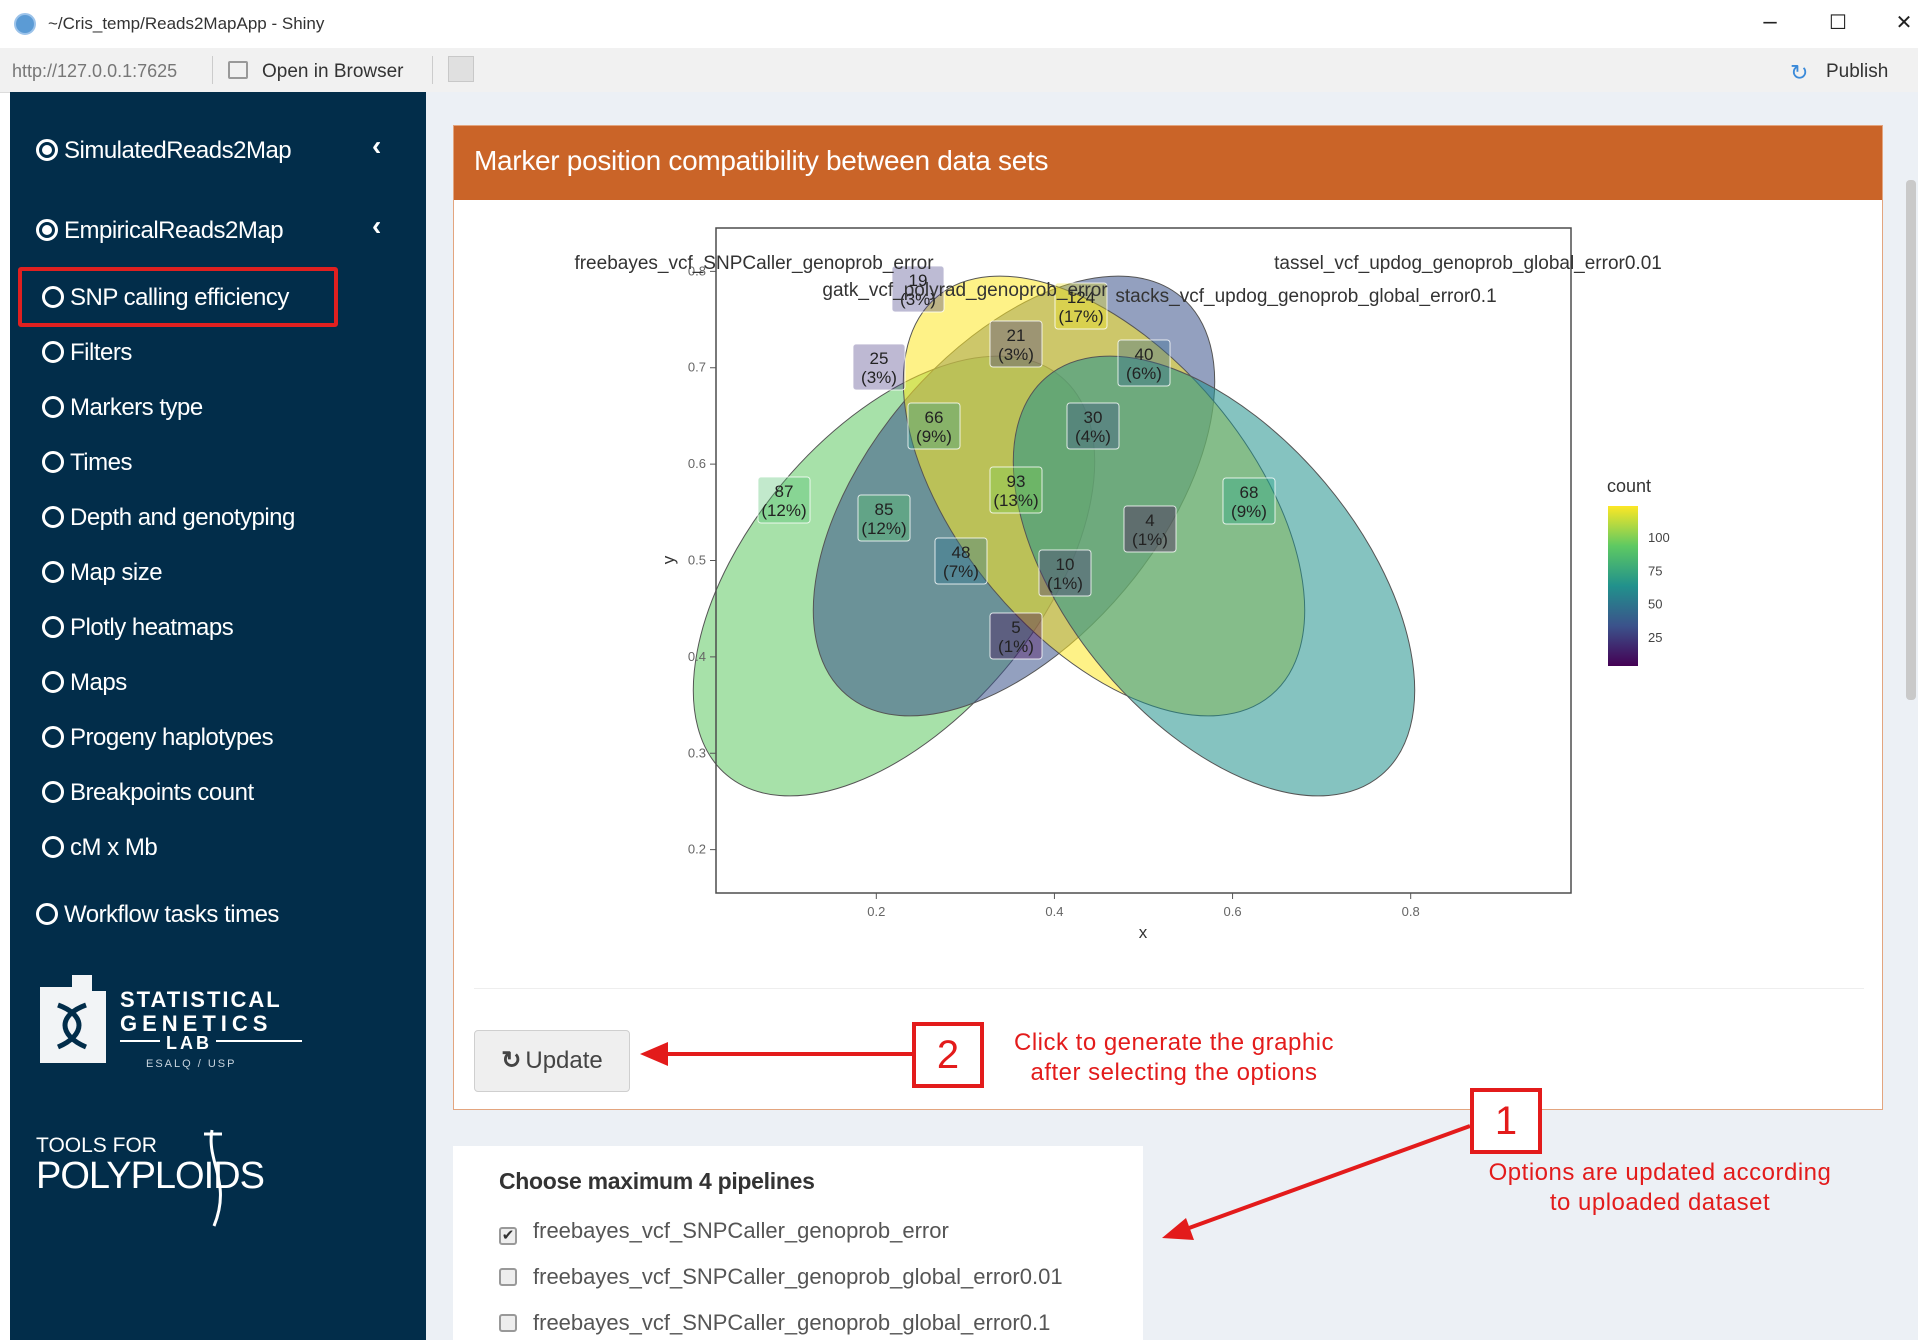 Image resolution: width=1918 pixels, height=1340 pixels. I want to click on sidebar-item-label: Plotly heatmaps, so click(152, 627).